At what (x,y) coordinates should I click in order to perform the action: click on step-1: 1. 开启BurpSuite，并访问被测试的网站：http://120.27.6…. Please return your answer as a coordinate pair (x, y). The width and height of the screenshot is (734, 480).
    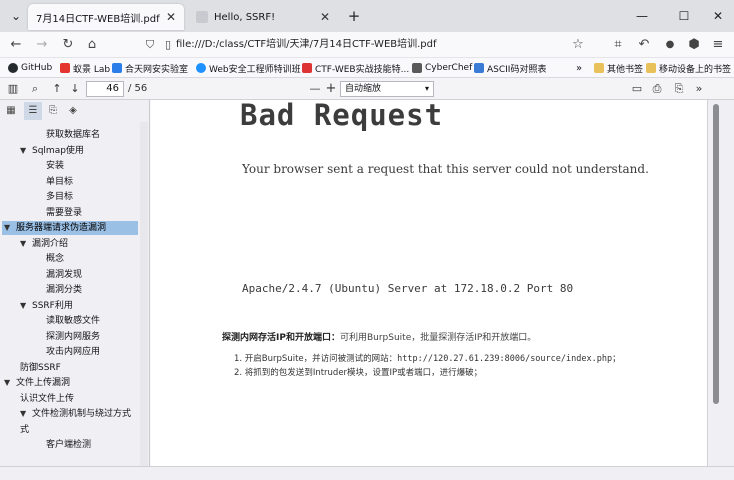
    Looking at the image, I should click on (427, 359).